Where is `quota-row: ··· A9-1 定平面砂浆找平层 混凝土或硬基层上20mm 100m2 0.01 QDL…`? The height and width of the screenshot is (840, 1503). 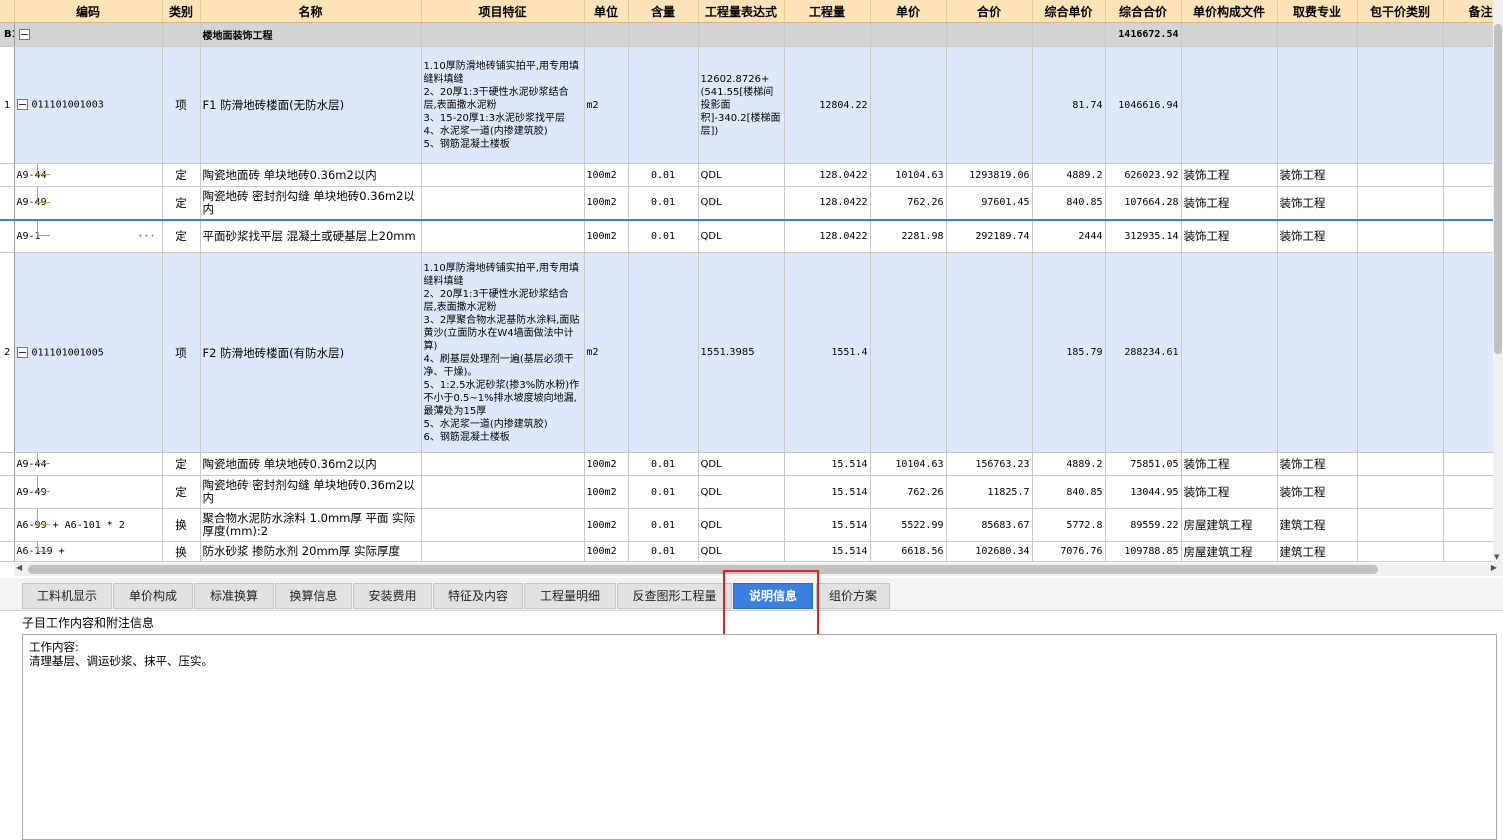 quota-row: ··· A9-1 定平面砂浆找平层 混凝土或硬基层上20mm 100m2 0.01 QDL… is located at coordinates (746, 235).